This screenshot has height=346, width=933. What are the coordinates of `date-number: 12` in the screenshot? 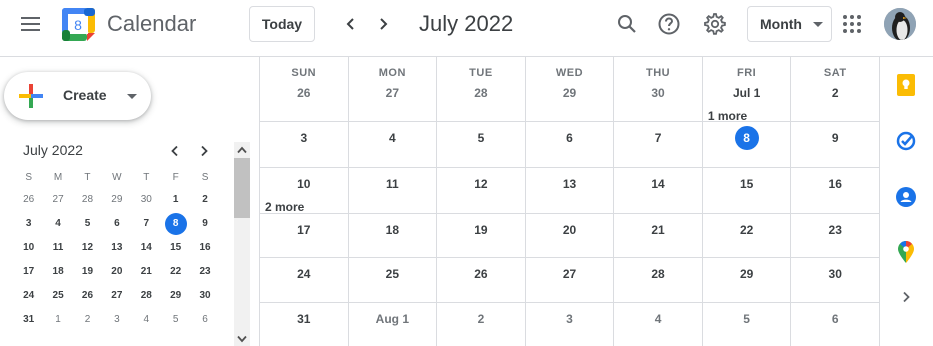 It's located at (481, 184).